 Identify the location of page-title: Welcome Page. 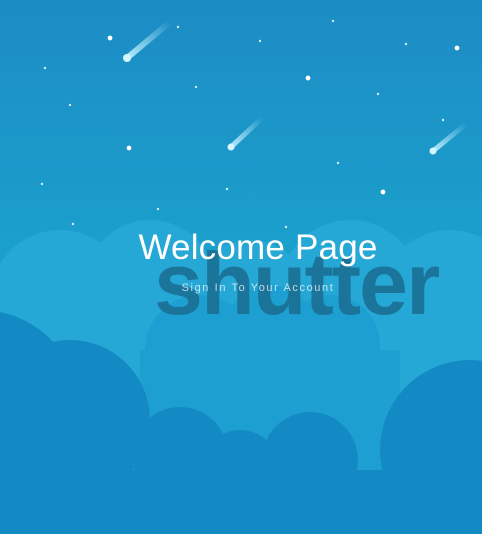
(258, 247).